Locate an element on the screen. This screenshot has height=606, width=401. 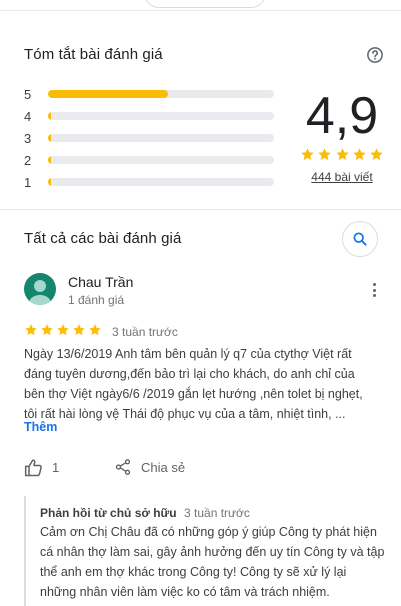
top-pill-button is located at coordinates (205, 4).